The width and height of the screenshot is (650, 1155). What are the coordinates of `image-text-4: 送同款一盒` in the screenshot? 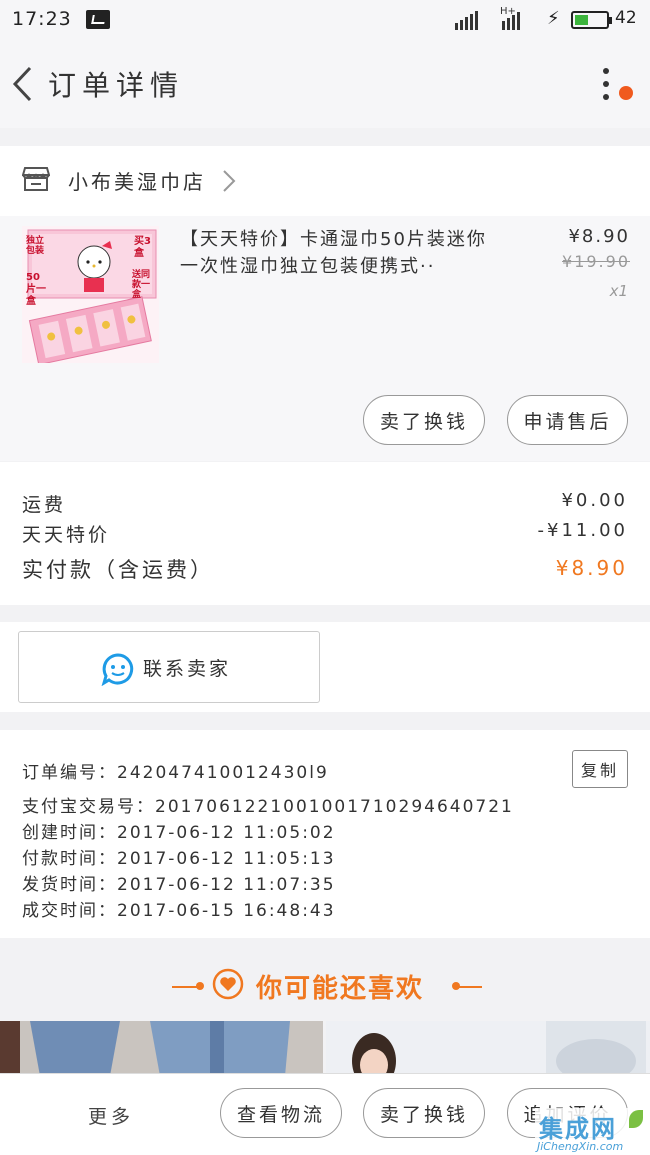 It's located at (141, 285).